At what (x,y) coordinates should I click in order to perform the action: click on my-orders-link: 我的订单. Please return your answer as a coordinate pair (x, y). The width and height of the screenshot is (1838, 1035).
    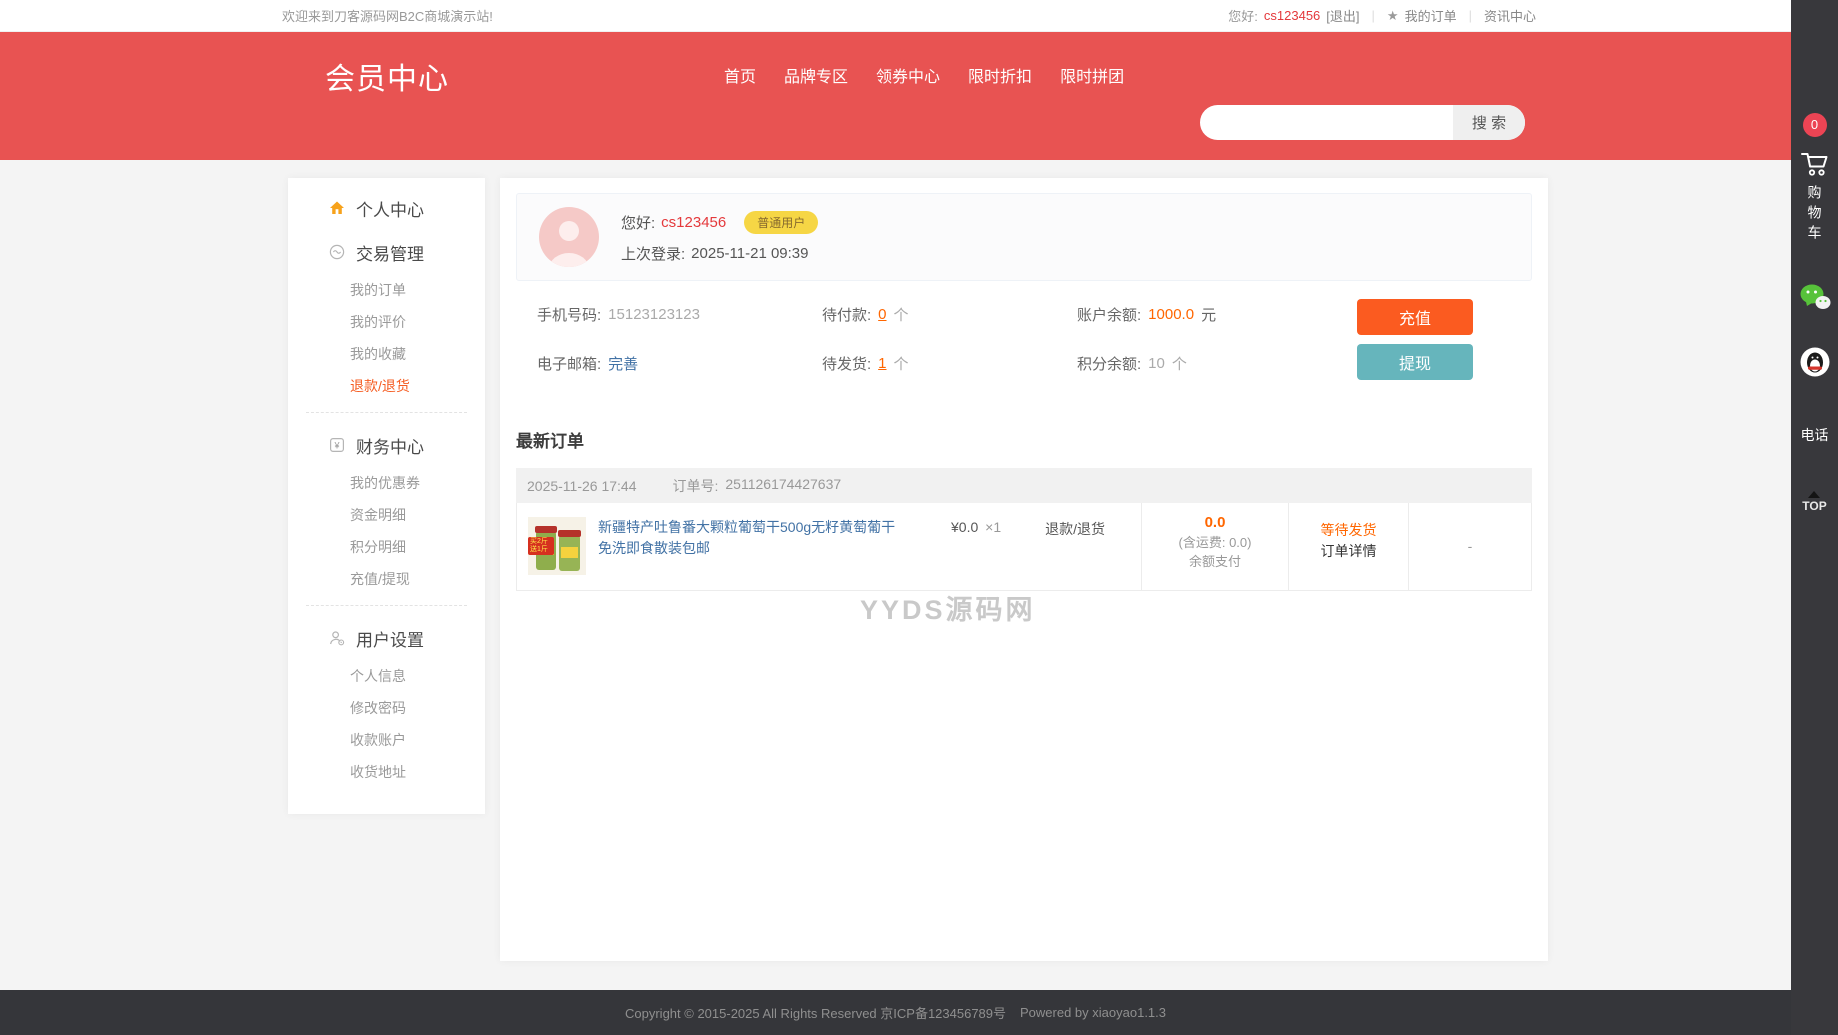
    Looking at the image, I should click on (1431, 15).